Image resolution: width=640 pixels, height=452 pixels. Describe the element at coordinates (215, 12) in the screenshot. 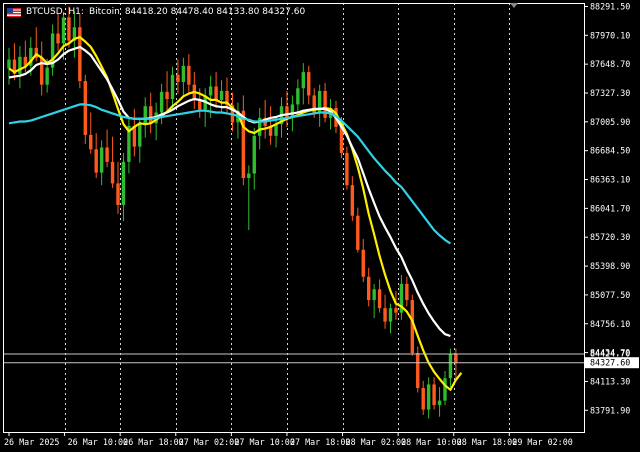

I see `ohlc-readout: 84418.20 84478.40 84133.80 84327.60` at that location.